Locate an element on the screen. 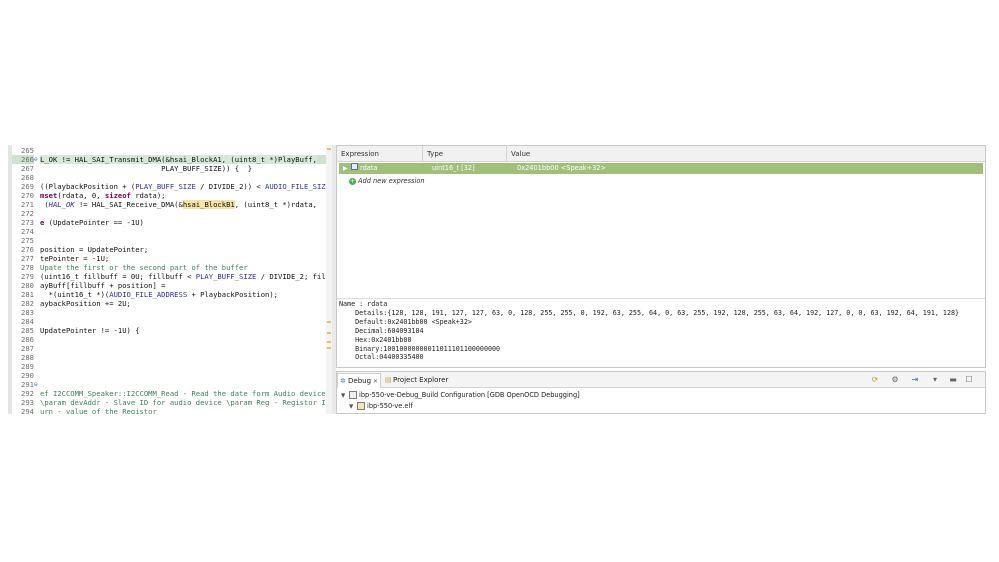  code-line: 273 e (UpdatePointer == -1U) is located at coordinates (172, 222).